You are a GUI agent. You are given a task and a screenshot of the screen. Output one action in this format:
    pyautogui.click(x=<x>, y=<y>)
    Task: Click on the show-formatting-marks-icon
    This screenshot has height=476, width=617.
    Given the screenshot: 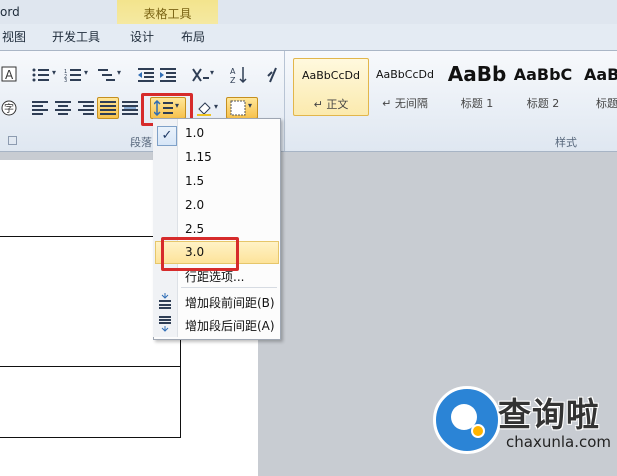 What is the action you would take?
    pyautogui.click(x=274, y=75)
    